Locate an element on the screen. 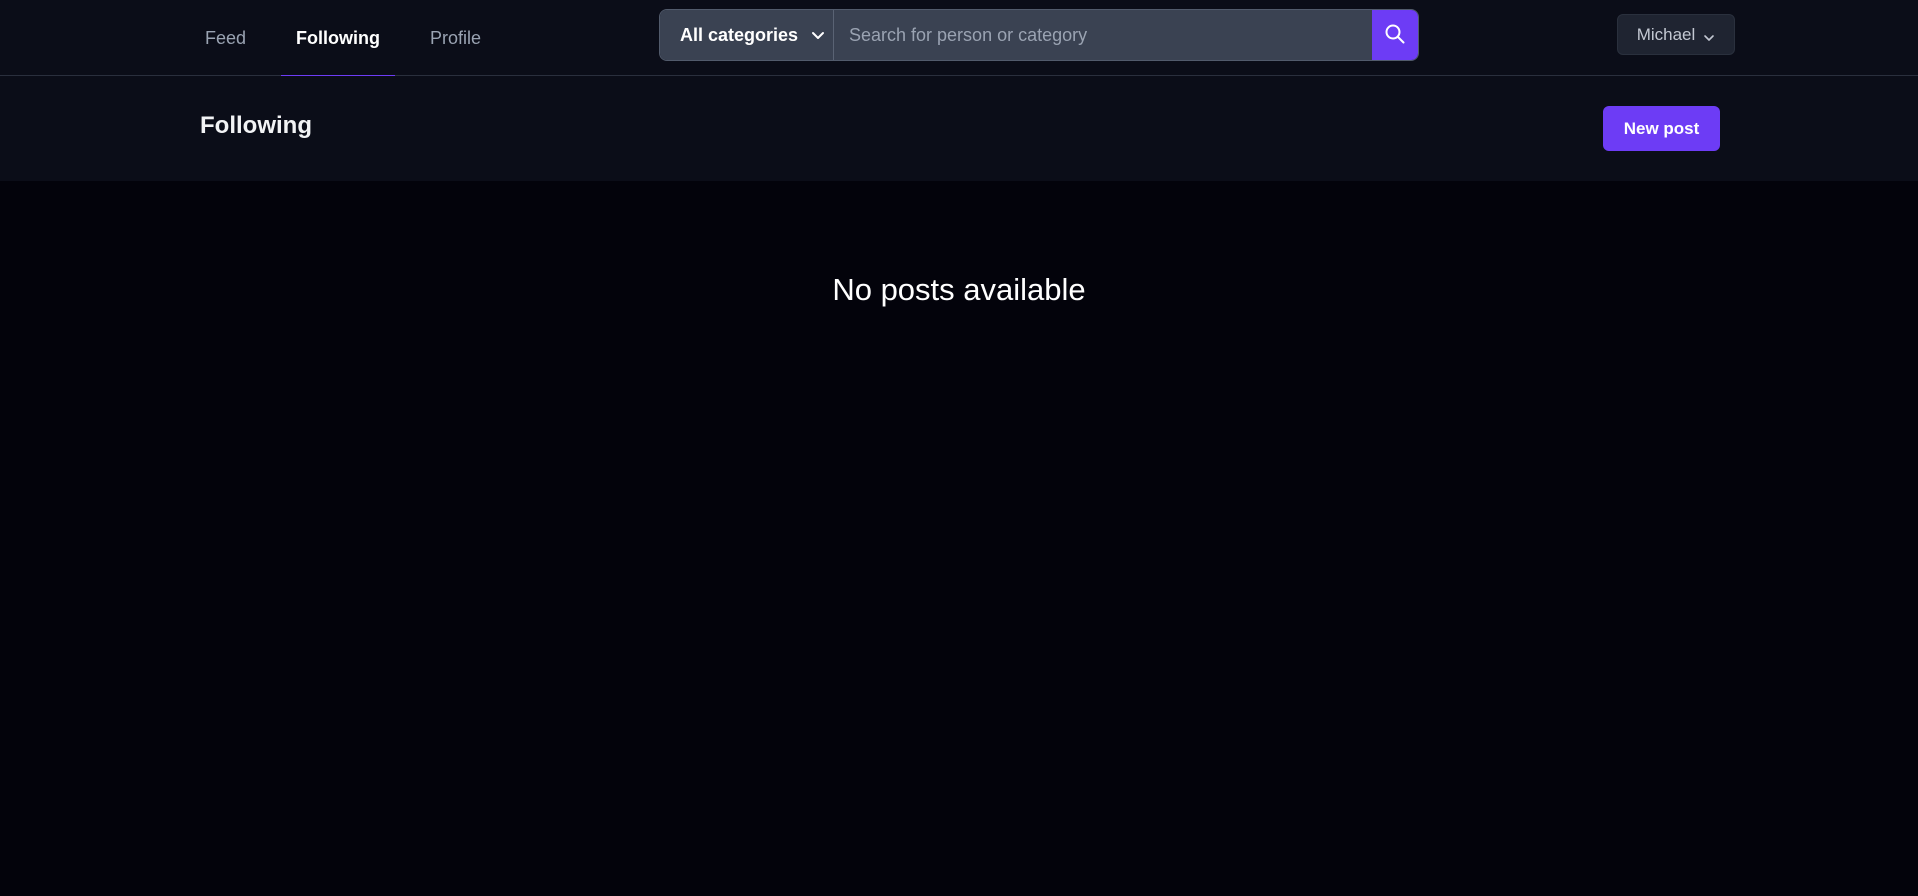 Image resolution: width=1918 pixels, height=896 pixels. category-dropdown-label: All categories is located at coordinates (739, 34).